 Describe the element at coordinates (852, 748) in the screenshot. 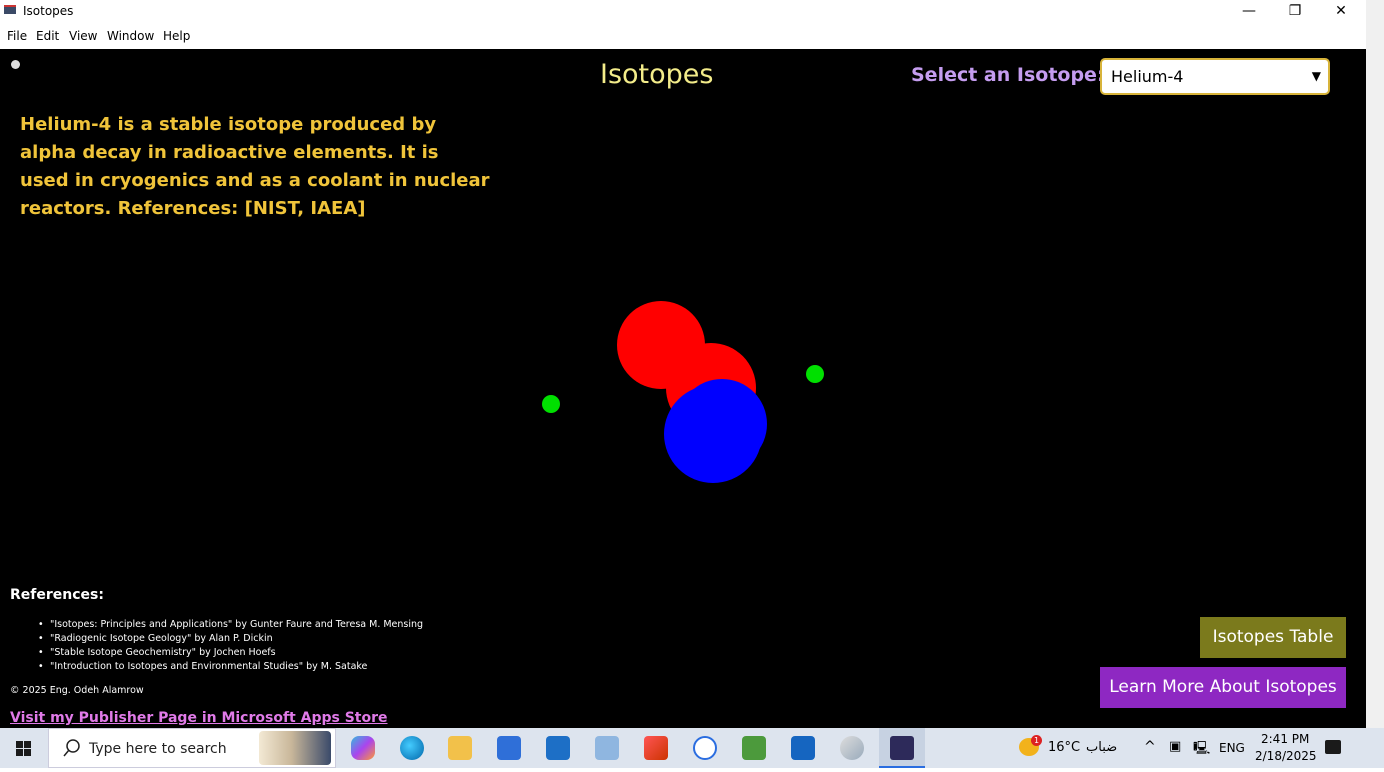

I see `paint-icon` at that location.